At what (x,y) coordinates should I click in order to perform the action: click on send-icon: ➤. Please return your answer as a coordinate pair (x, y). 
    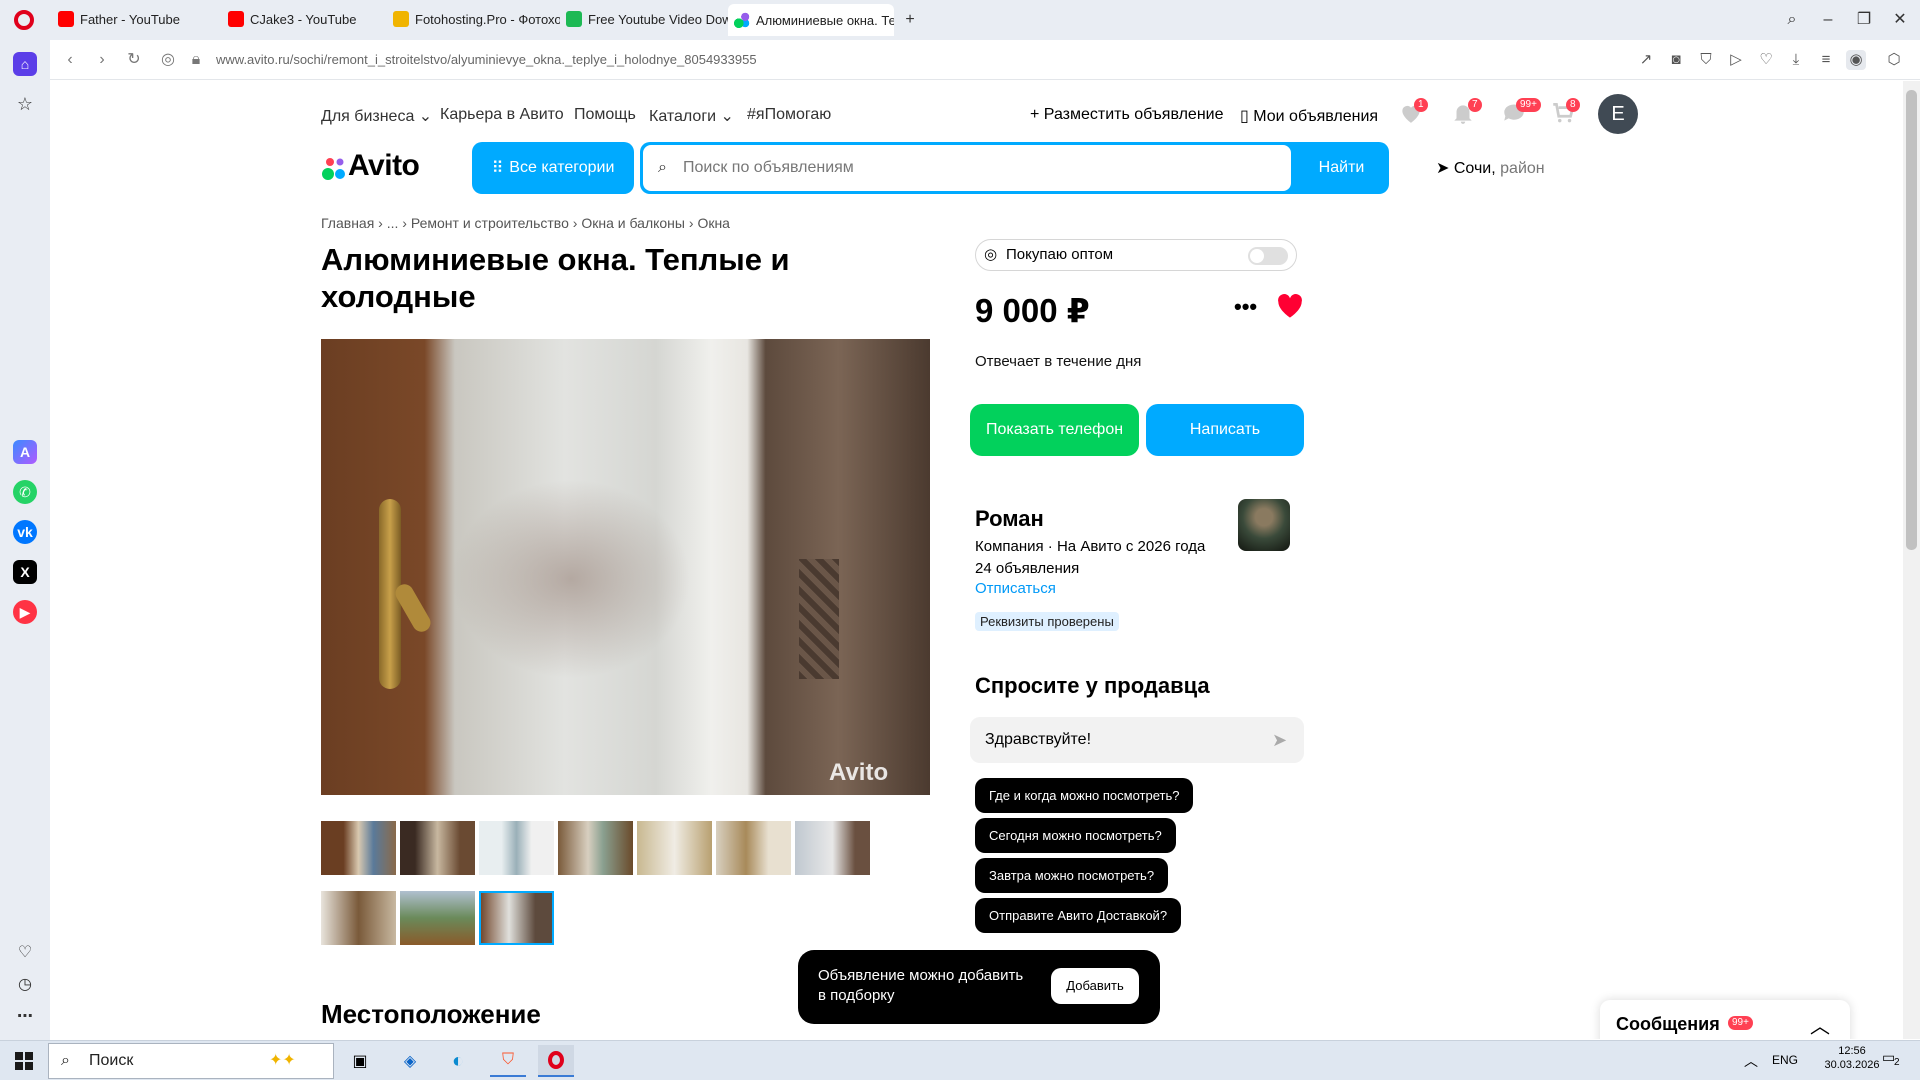
    Looking at the image, I should click on (1279, 740).